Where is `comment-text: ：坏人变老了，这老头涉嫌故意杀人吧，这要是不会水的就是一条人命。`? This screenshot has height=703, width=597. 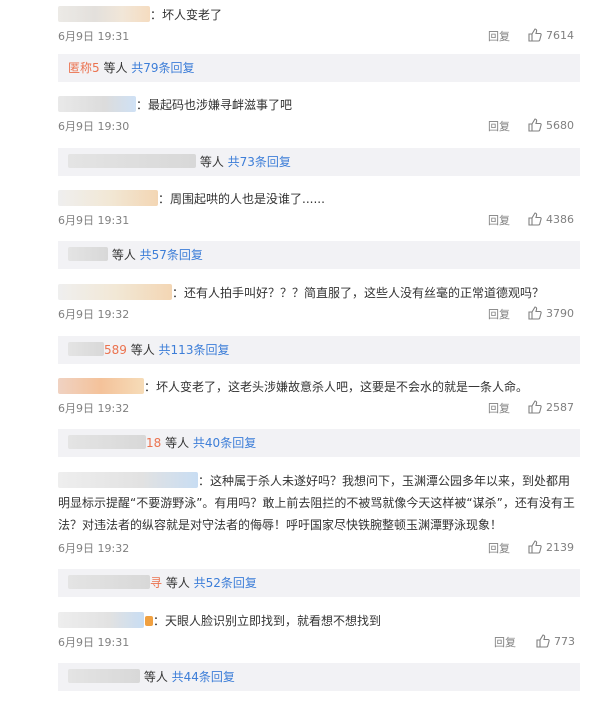
comment-text: ：坏人变老了，这老头涉嫌故意杀人吧，这要是不会水的就是一条人命。 is located at coordinates (319, 387).